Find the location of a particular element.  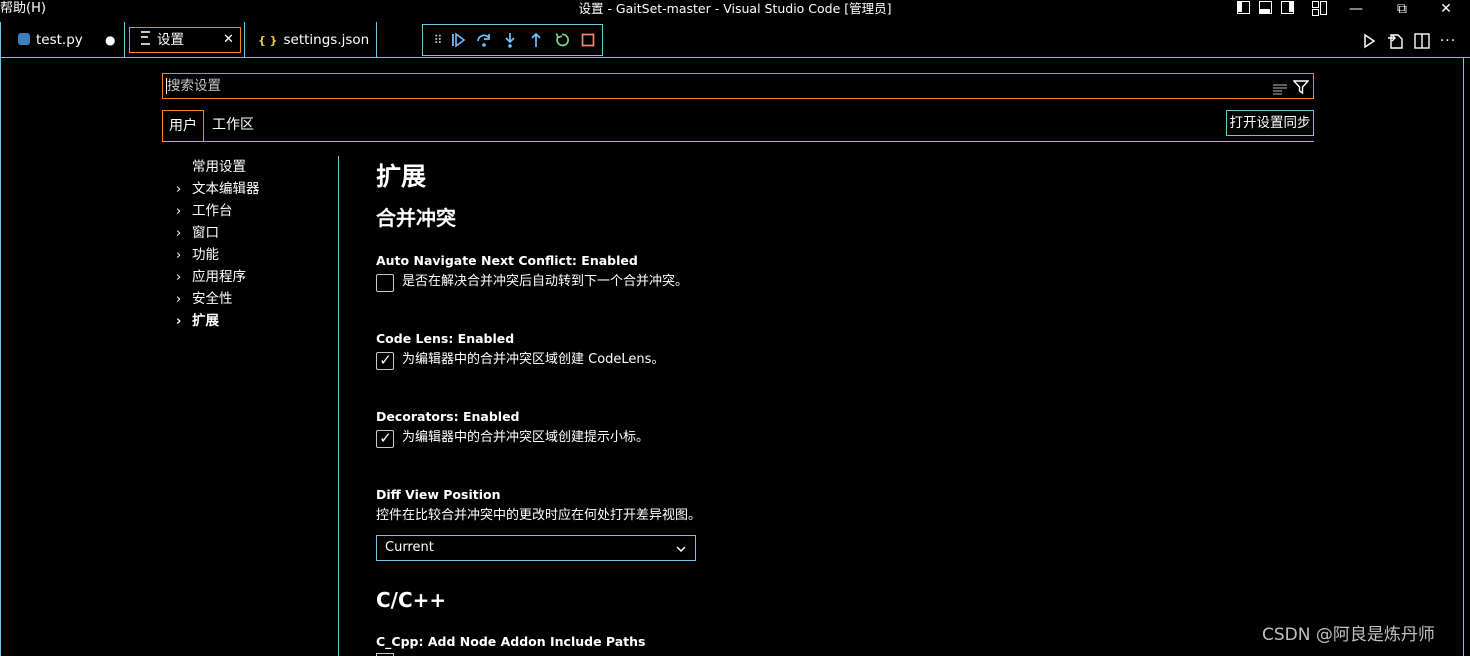

toc-item-common: 常用设置 is located at coordinates (211, 167).